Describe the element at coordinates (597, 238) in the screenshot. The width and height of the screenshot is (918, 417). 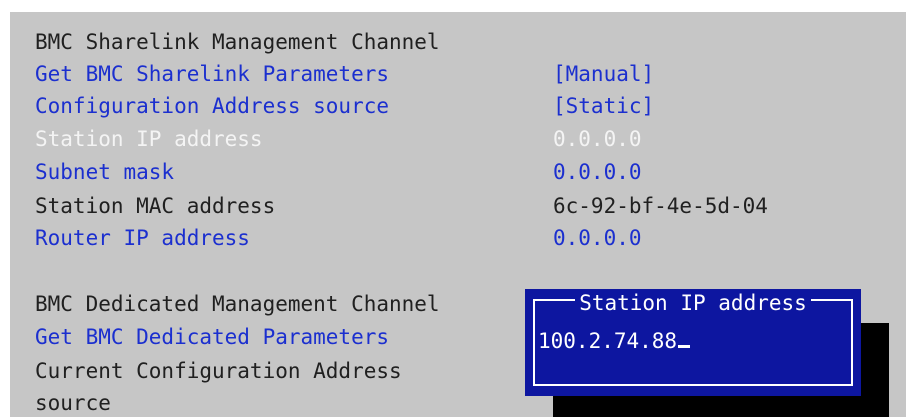
I see `router-ip-address-value: 0.0.0.0` at that location.